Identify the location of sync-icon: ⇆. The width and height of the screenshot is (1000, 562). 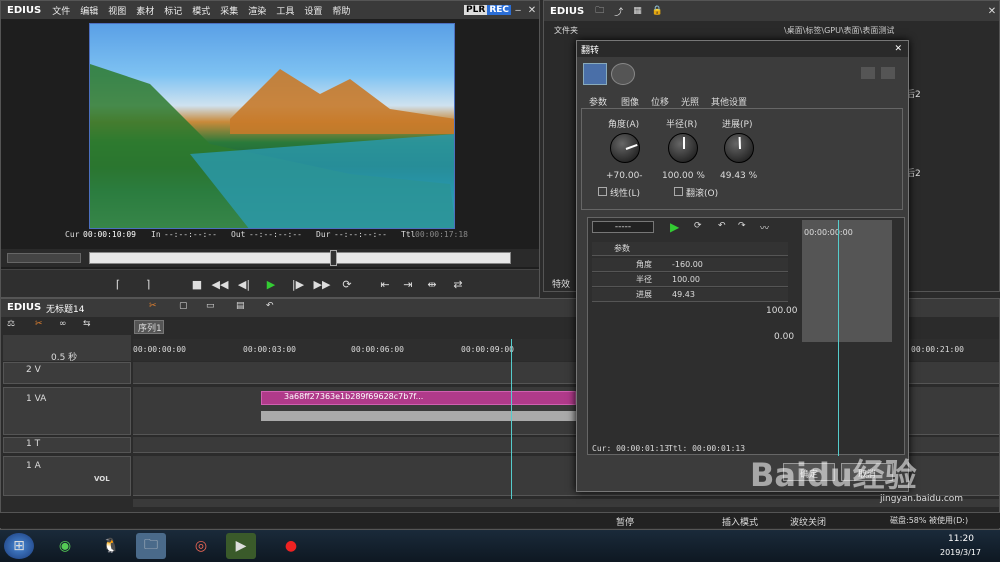
(87, 324).